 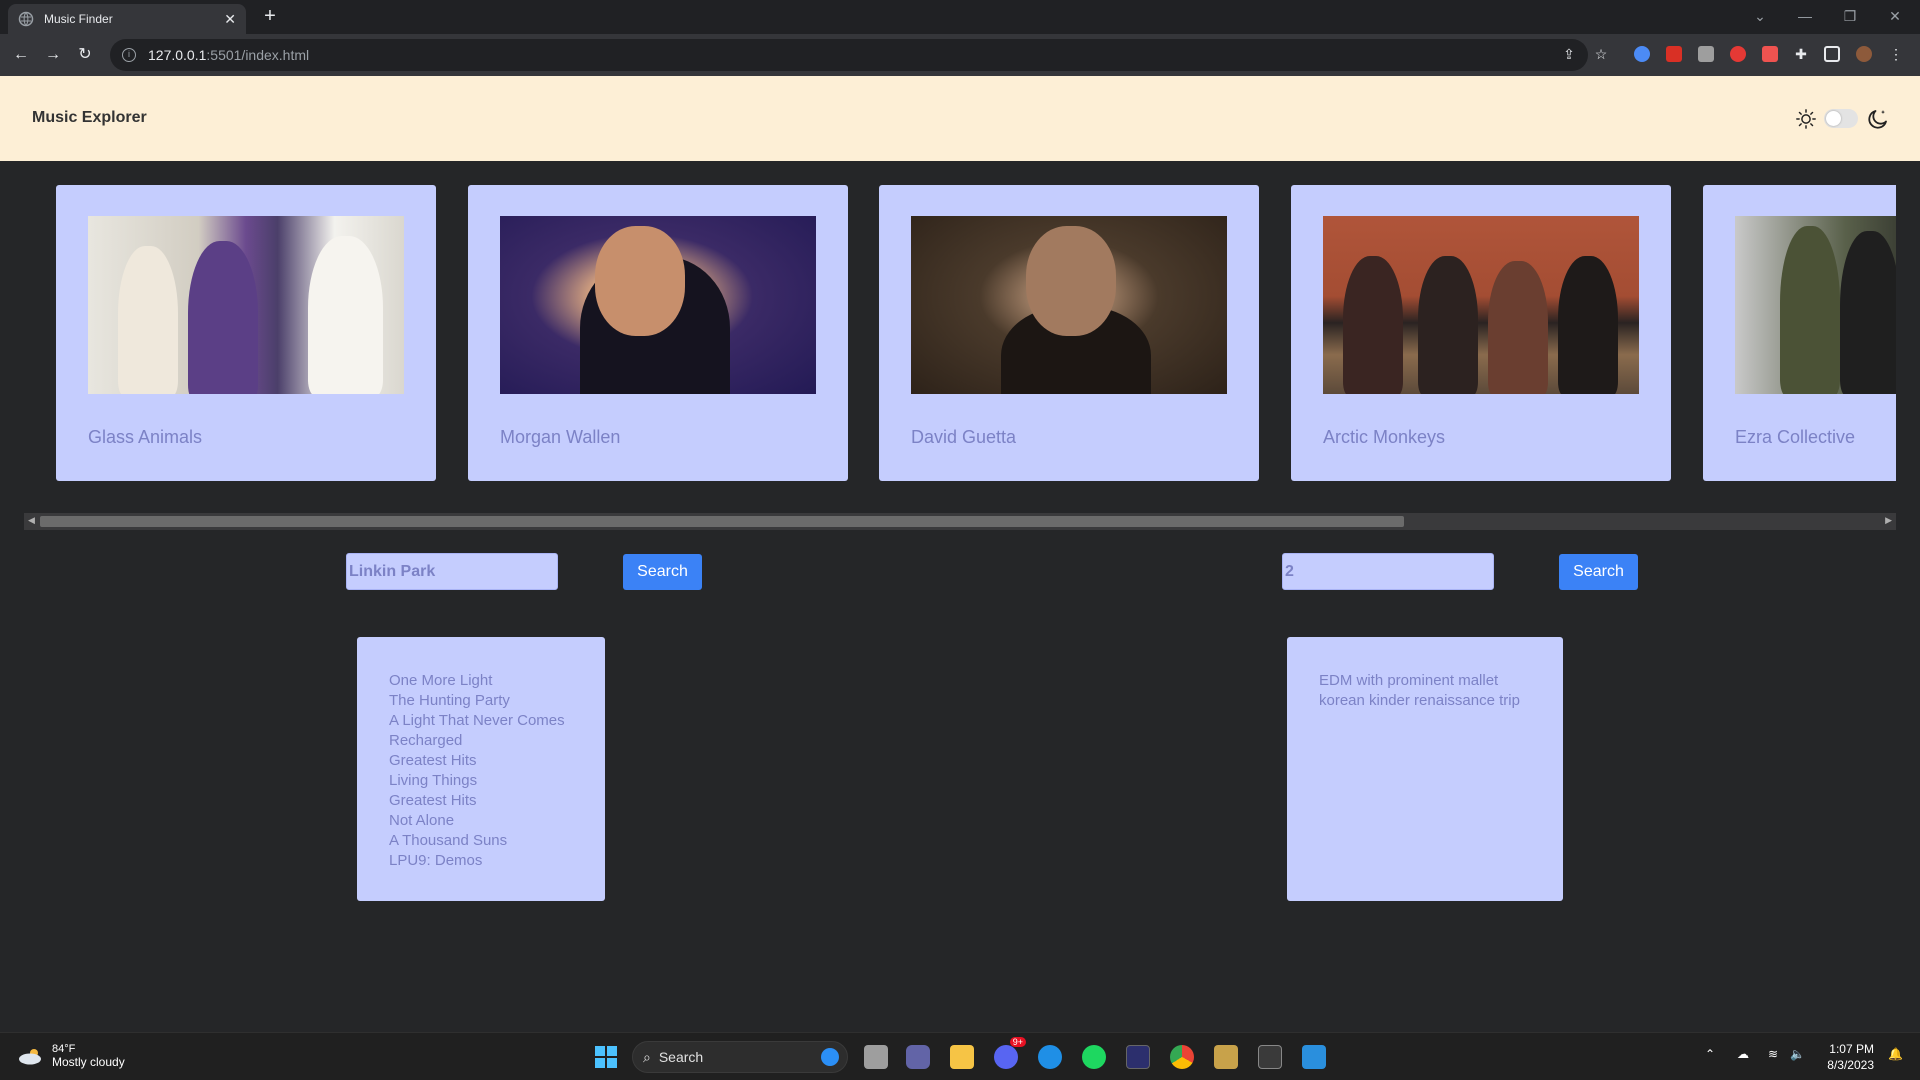 I want to click on weather-temperature: 84°F, so click(x=64, y=1049).